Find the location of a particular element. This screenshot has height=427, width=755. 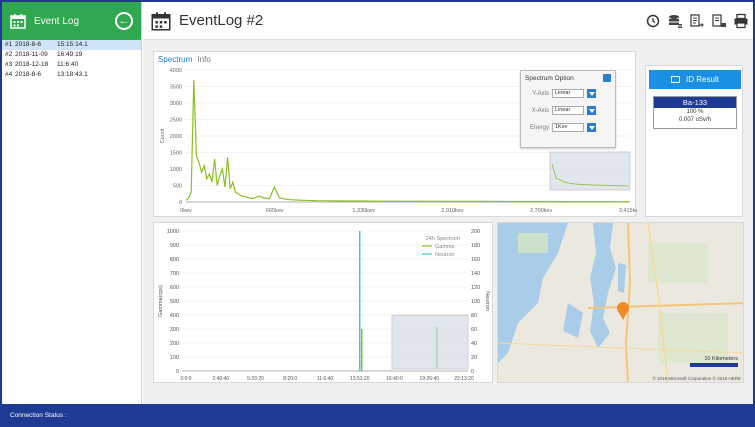

y-tick-label: 2000 is located at coordinates (176, 137).